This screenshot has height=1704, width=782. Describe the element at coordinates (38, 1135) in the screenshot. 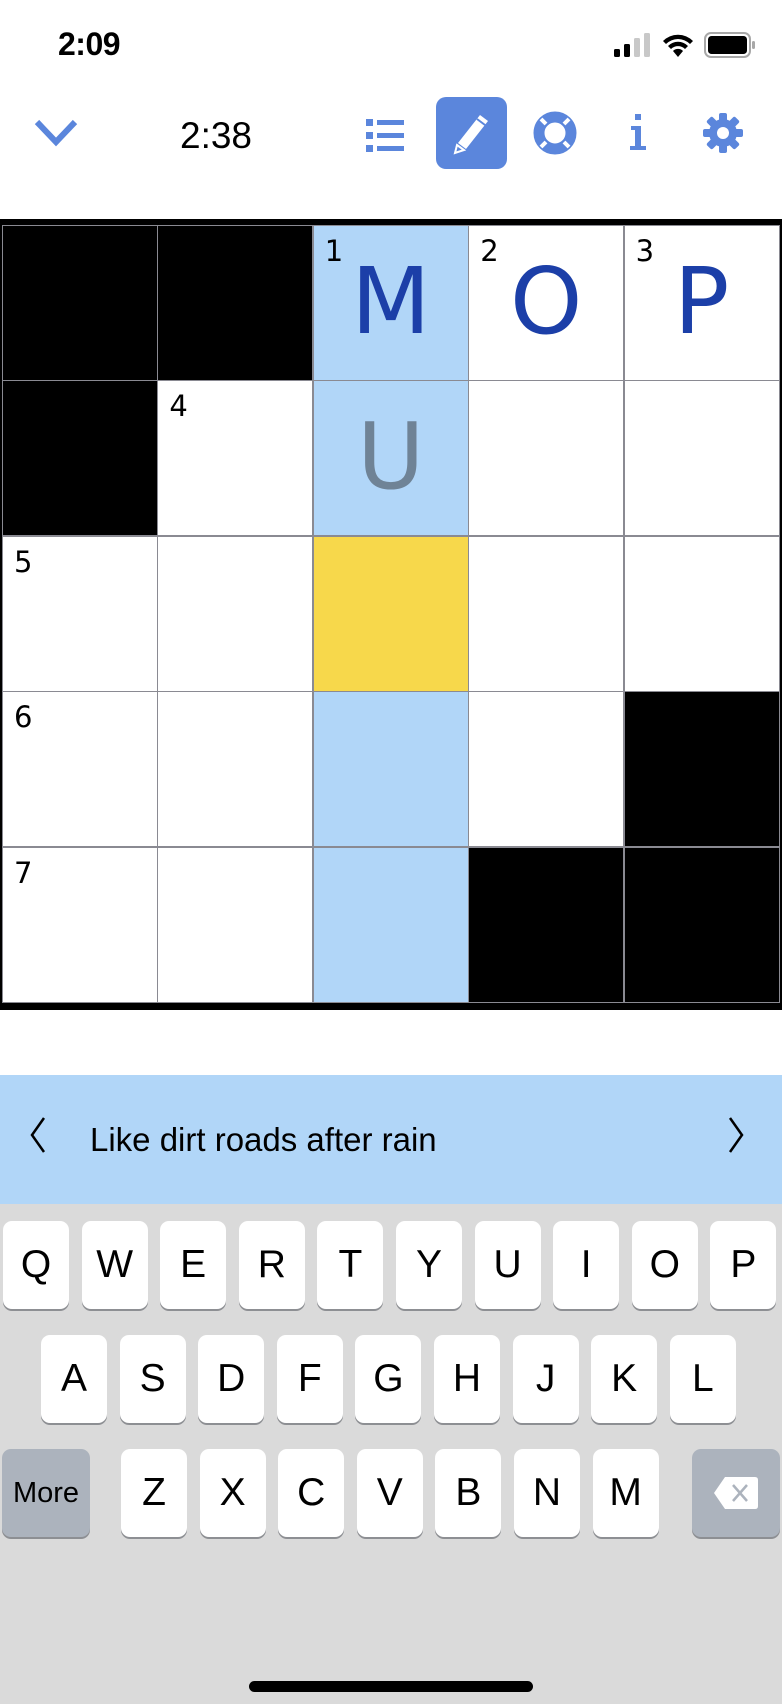

I see `chevron-left-icon` at that location.